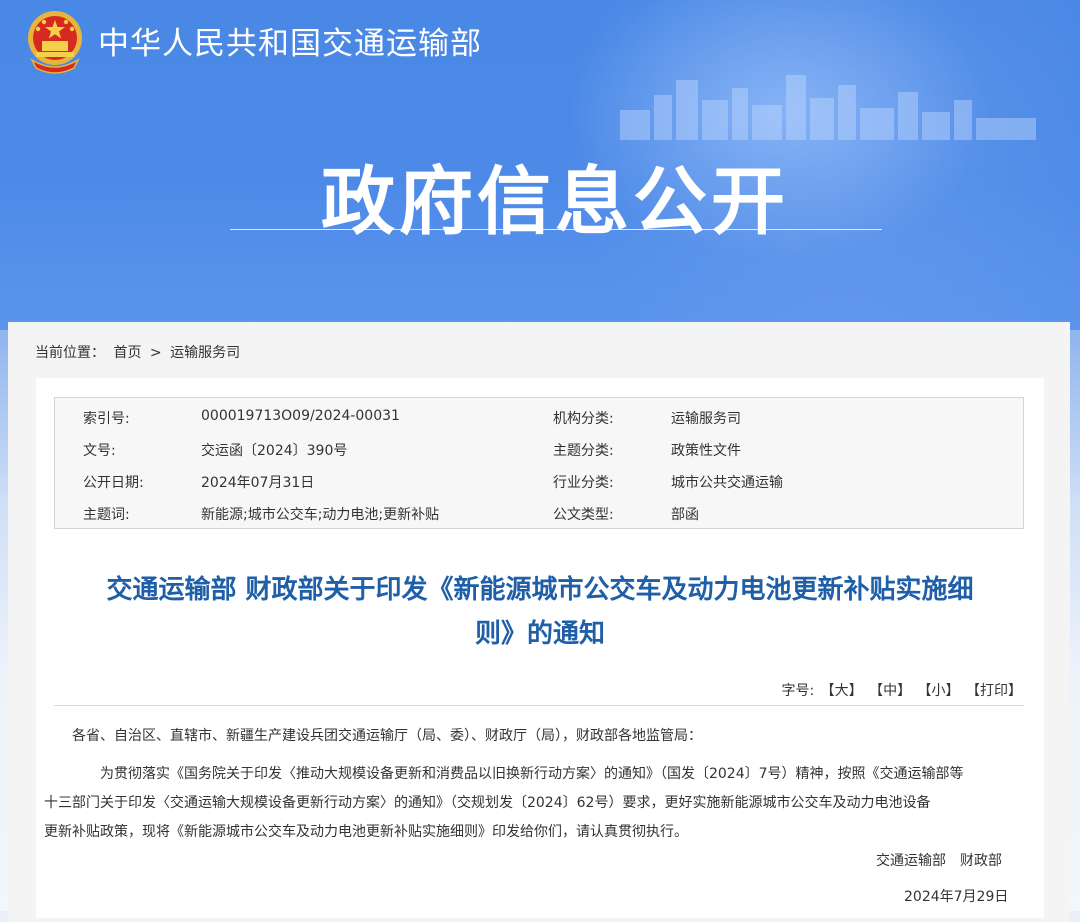  I want to click on article-title-line: 则》的通知, so click(539, 634).